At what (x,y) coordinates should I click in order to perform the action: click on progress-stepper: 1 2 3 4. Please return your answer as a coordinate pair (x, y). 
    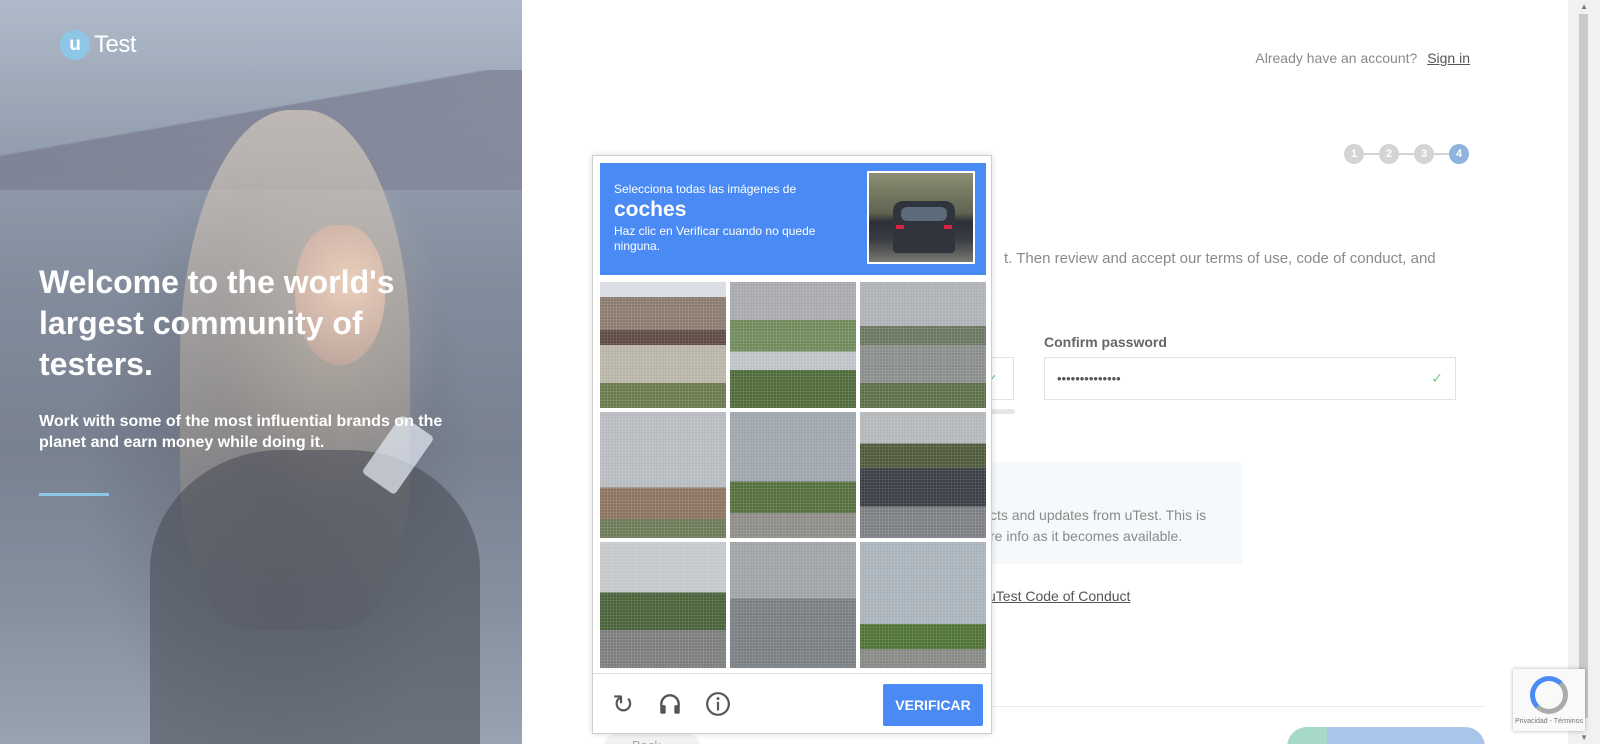
    Looking at the image, I should click on (1406, 154).